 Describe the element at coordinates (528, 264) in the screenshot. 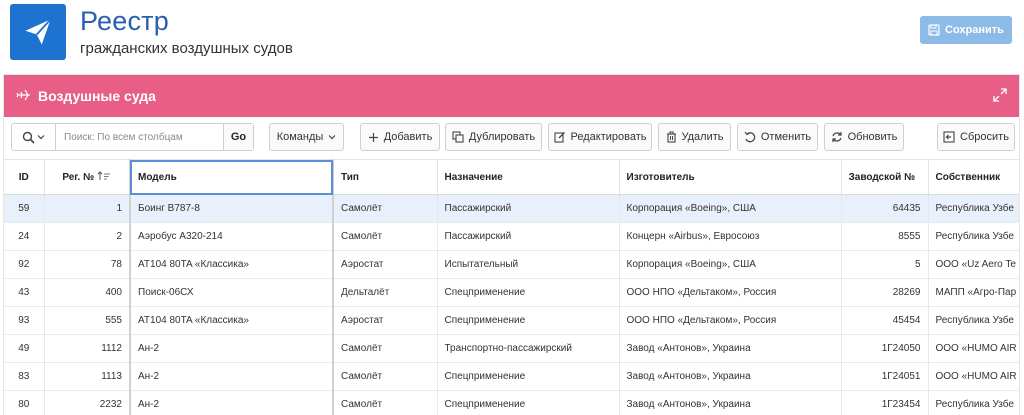

I see `cell-purpose: Испытательный` at that location.